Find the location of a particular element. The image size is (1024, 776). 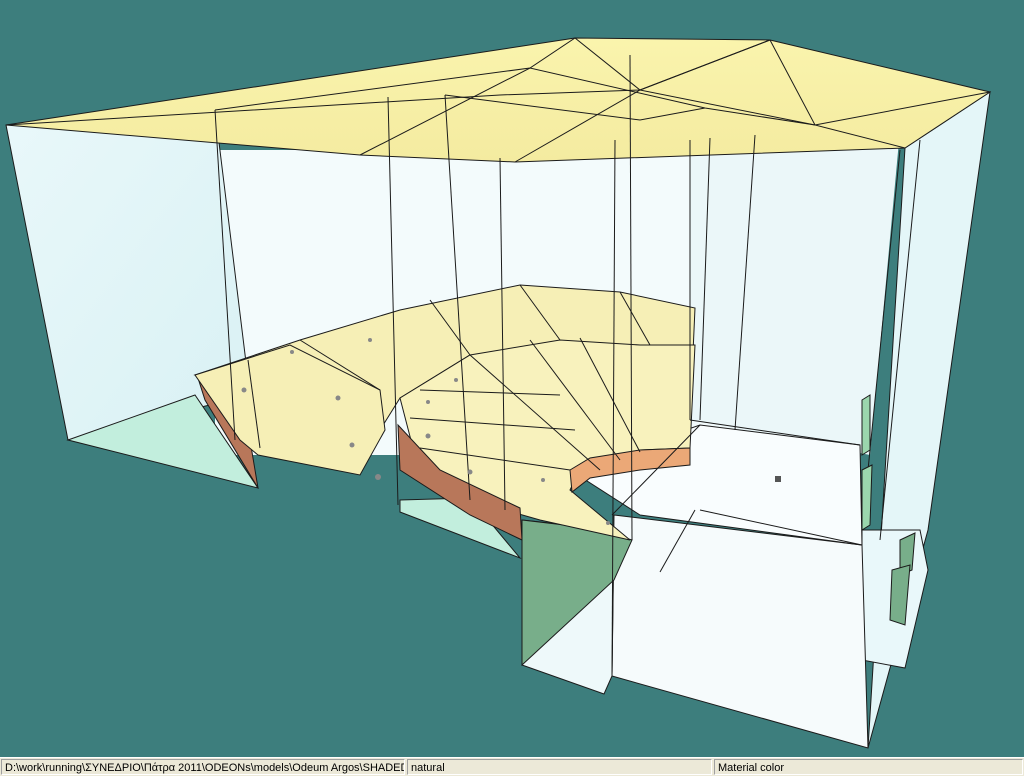

render-mode-field: natural is located at coordinates (559, 767).